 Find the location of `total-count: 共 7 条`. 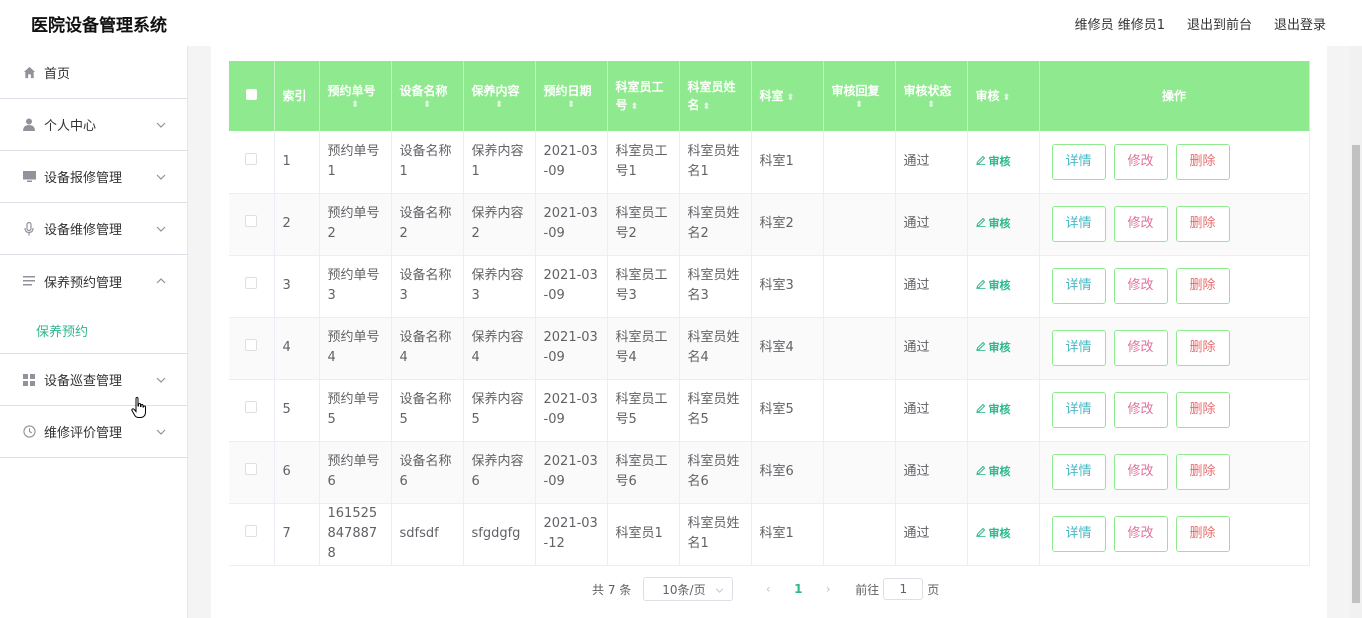

total-count: 共 7 条 is located at coordinates (612, 589).